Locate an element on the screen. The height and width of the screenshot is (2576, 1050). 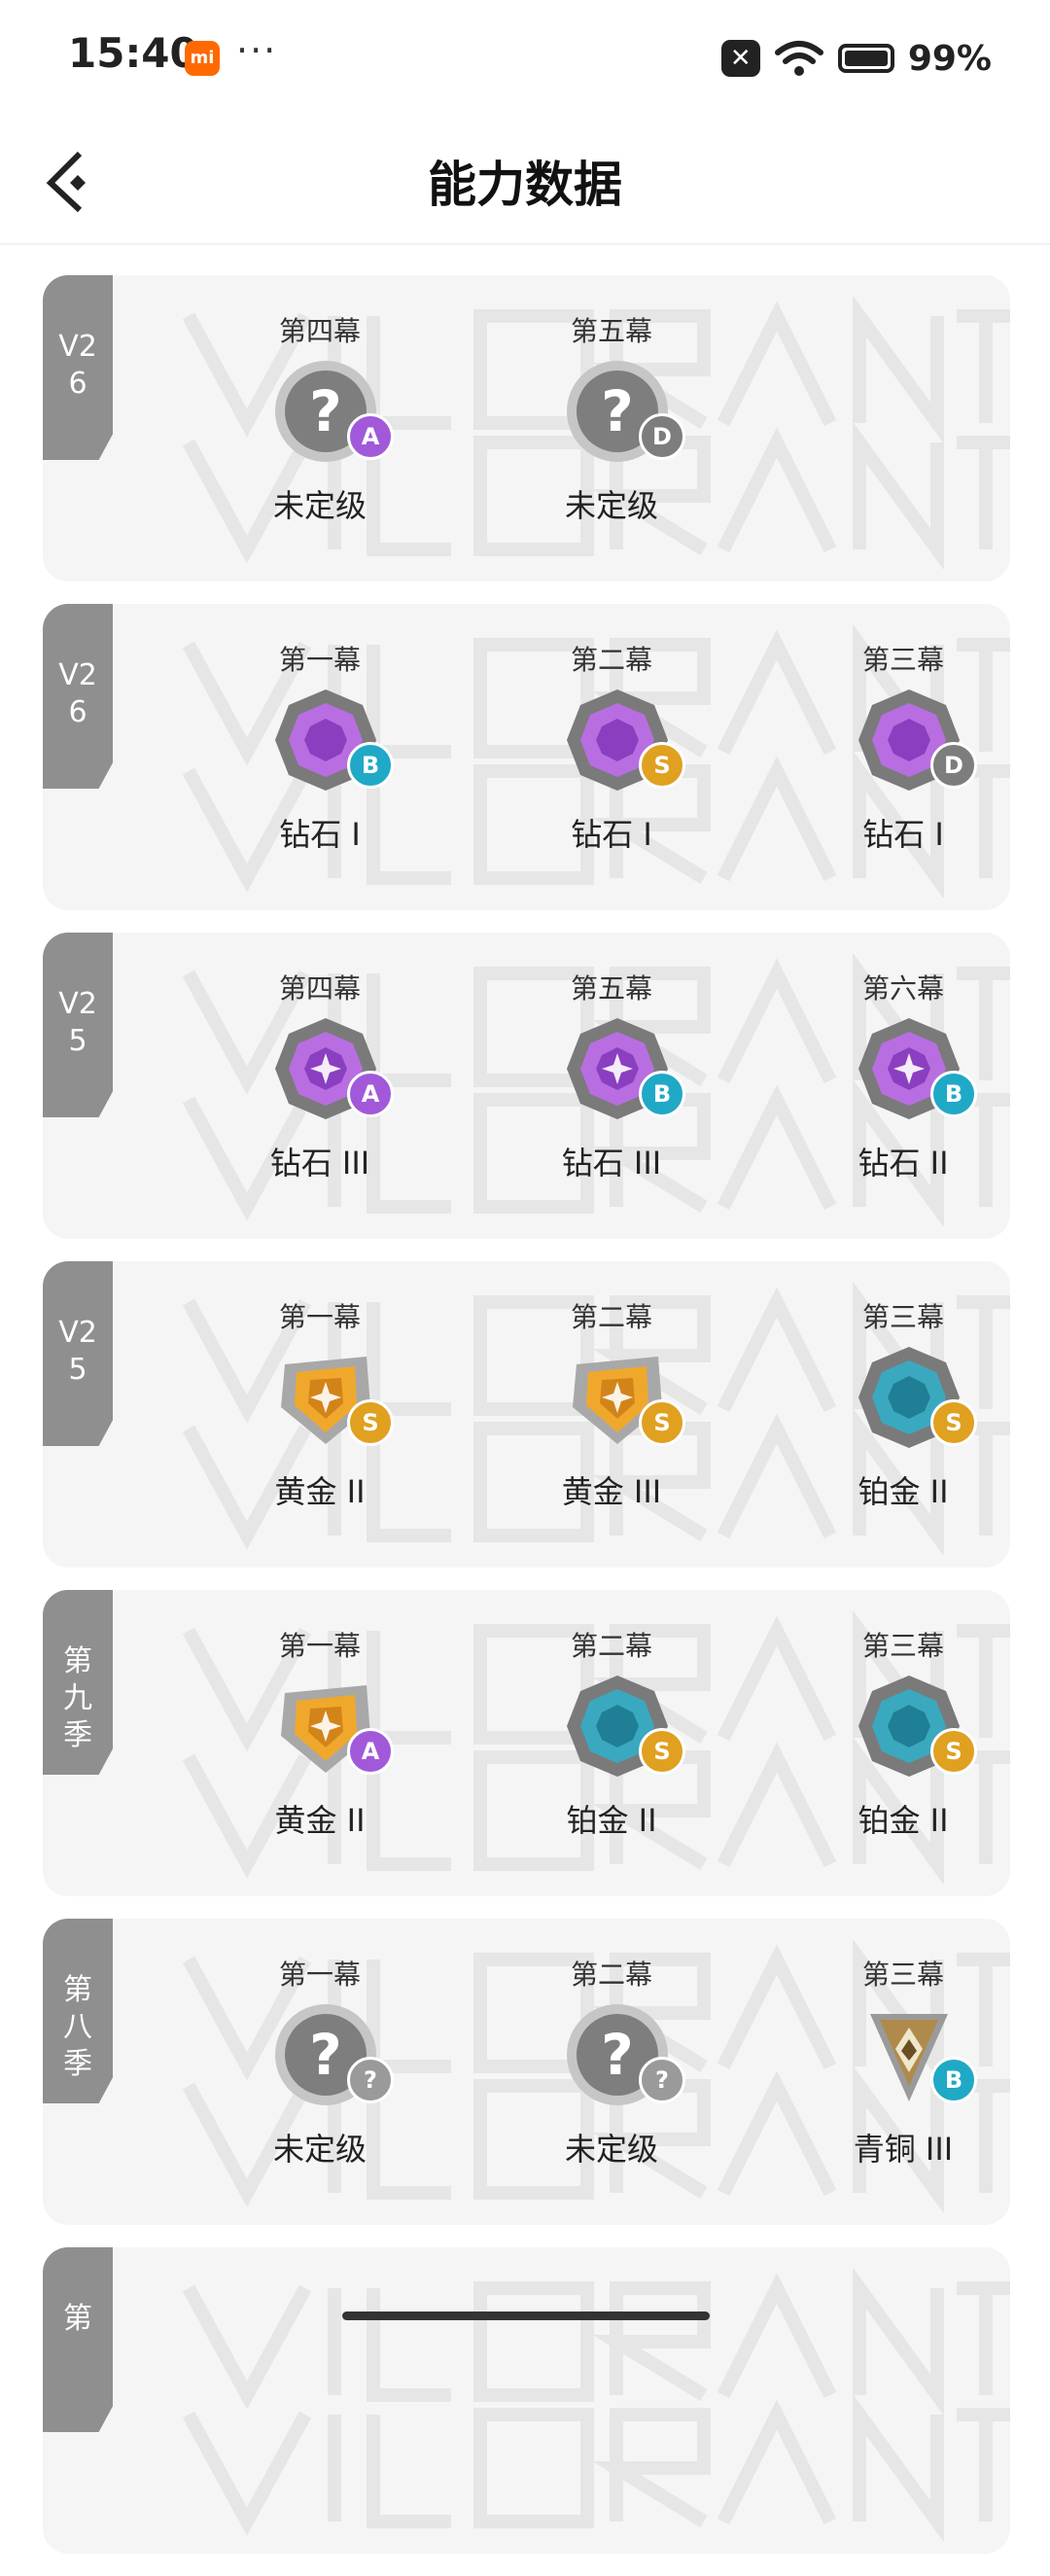
season-tag: V2 5 is located at coordinates (78, 1354).